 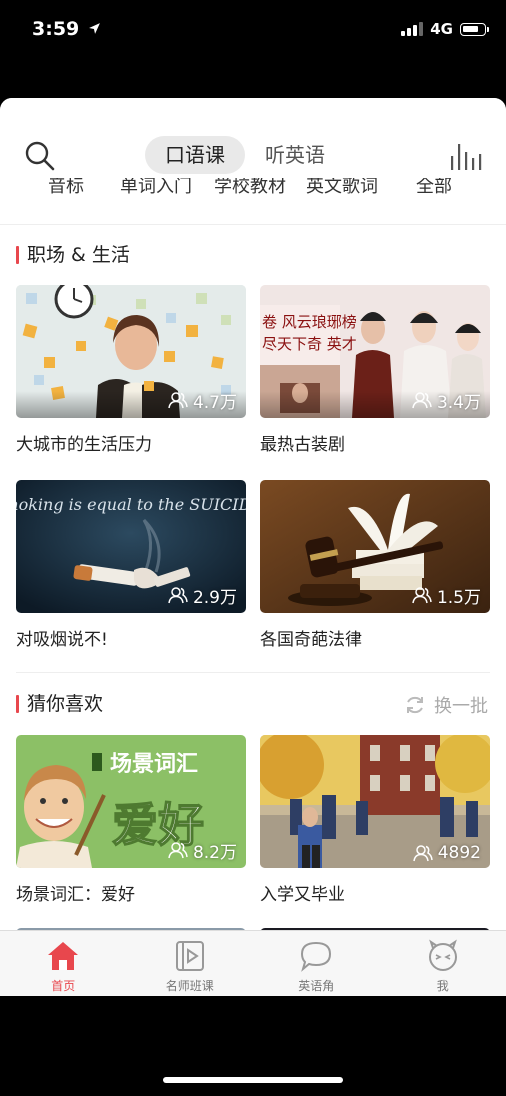 I want to click on course-thumbnail: 4892, so click(x=375, y=801).